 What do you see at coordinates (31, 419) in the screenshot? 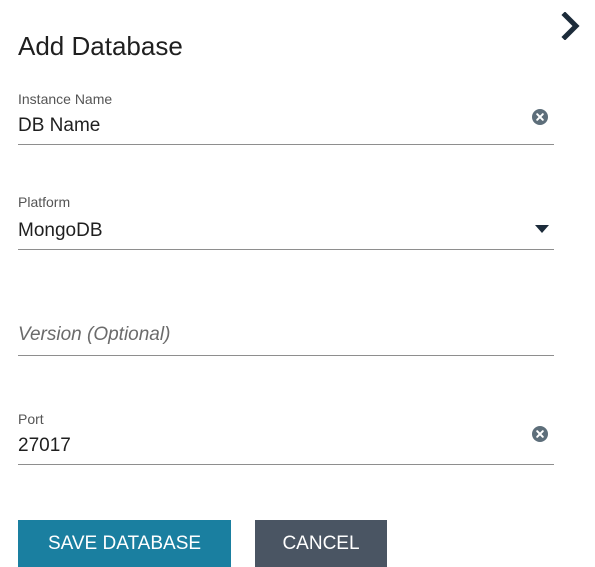
I see `port-label: Port` at bounding box center [31, 419].